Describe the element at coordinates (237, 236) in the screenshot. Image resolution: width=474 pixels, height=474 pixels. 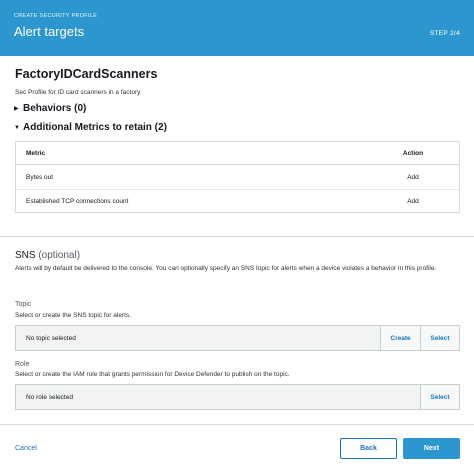
I see `section-divider` at that location.